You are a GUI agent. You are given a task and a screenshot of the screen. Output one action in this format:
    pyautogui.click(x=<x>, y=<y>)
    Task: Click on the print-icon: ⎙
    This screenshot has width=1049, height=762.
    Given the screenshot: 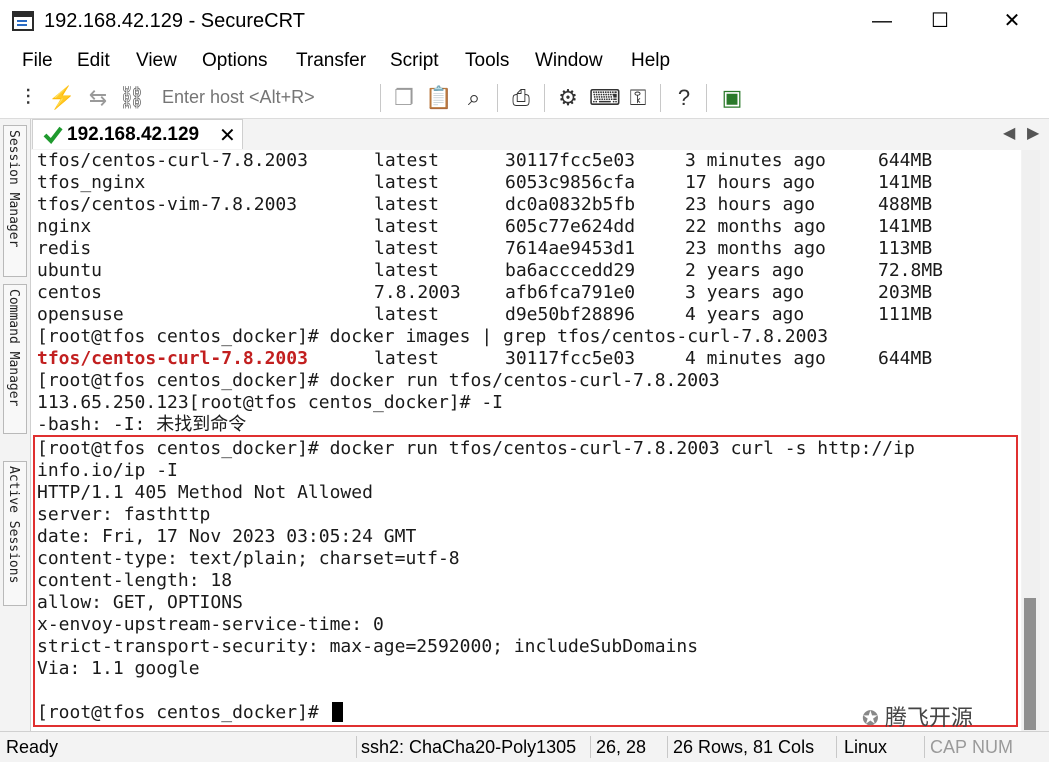 What is the action you would take?
    pyautogui.click(x=521, y=98)
    